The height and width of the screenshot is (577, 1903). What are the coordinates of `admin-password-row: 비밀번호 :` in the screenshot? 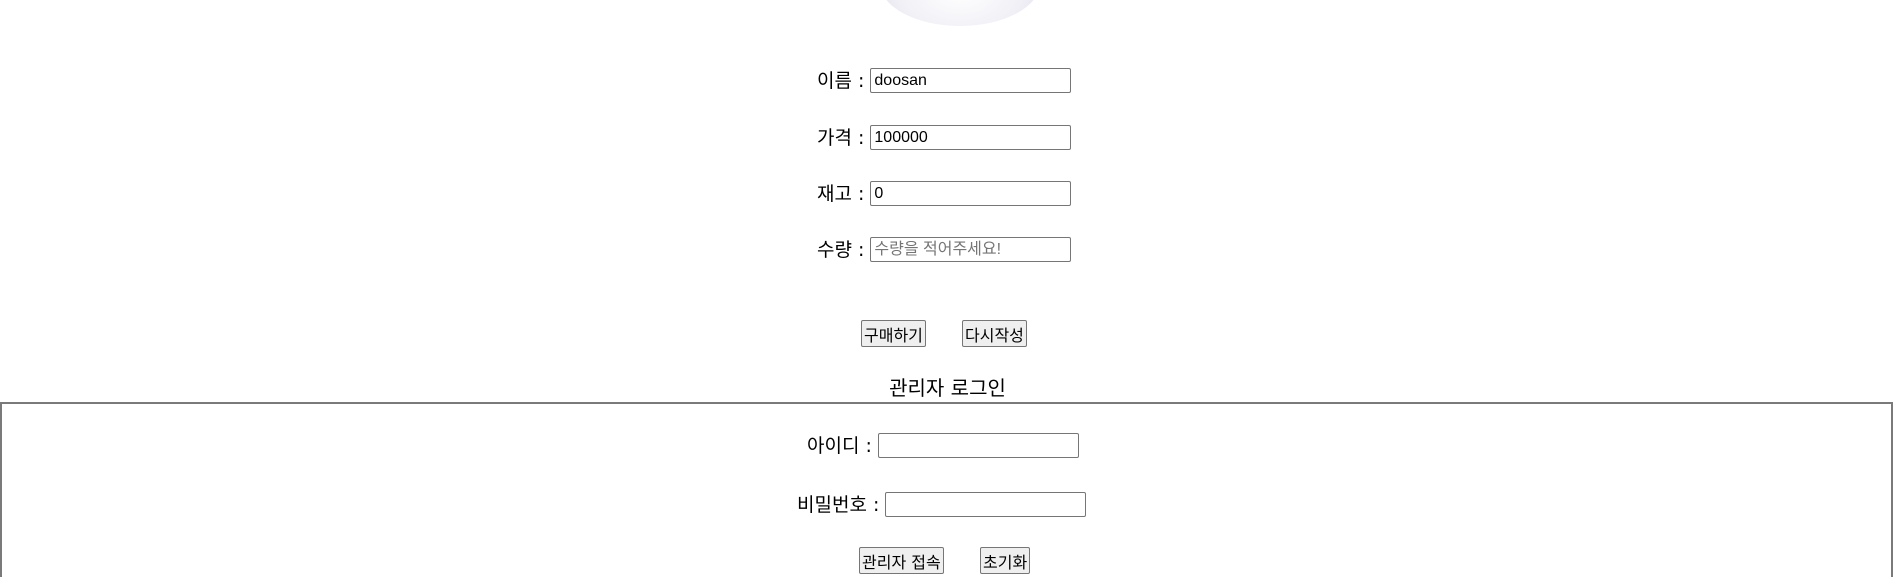 It's located at (942, 504).